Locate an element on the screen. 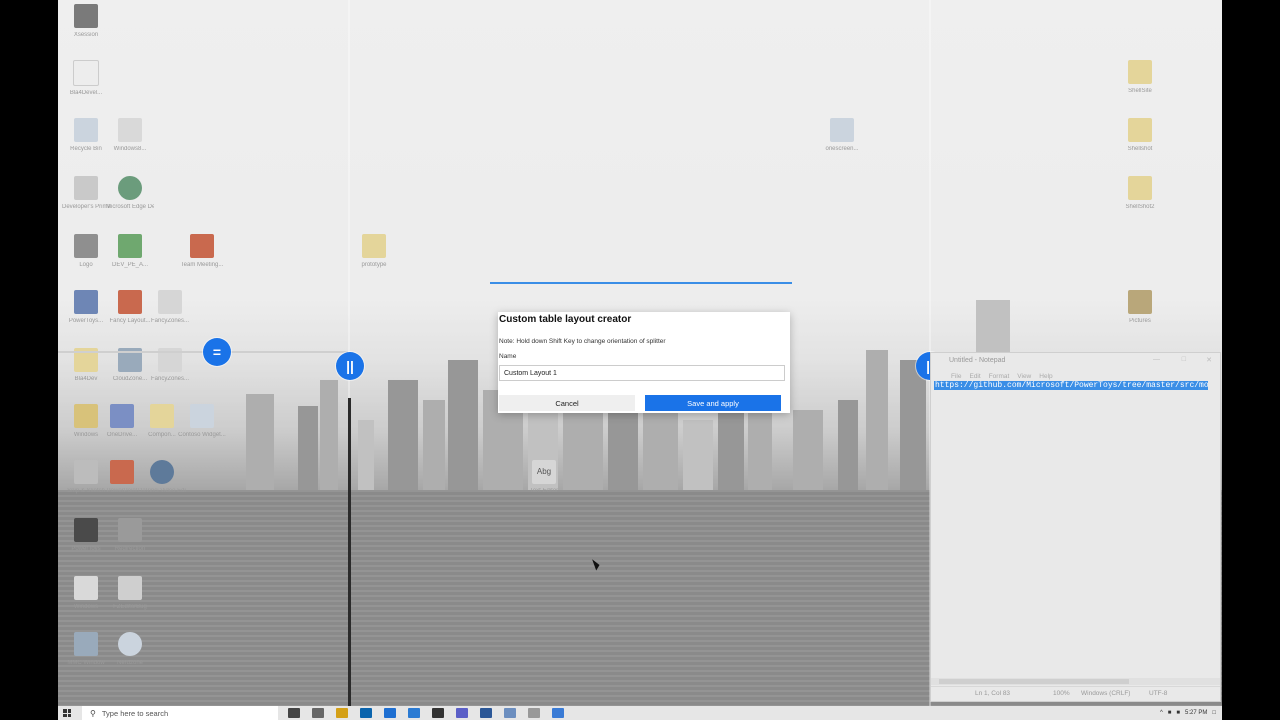  menu-view: View is located at coordinates (1024, 376).